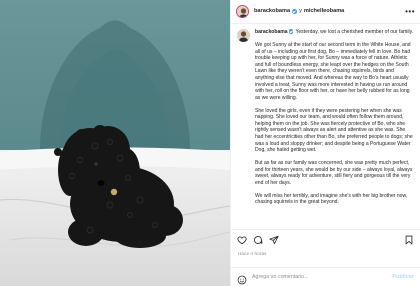 This screenshot has width=420, height=286. Describe the element at coordinates (242, 278) in the screenshot. I see `emoji-icon` at that location.